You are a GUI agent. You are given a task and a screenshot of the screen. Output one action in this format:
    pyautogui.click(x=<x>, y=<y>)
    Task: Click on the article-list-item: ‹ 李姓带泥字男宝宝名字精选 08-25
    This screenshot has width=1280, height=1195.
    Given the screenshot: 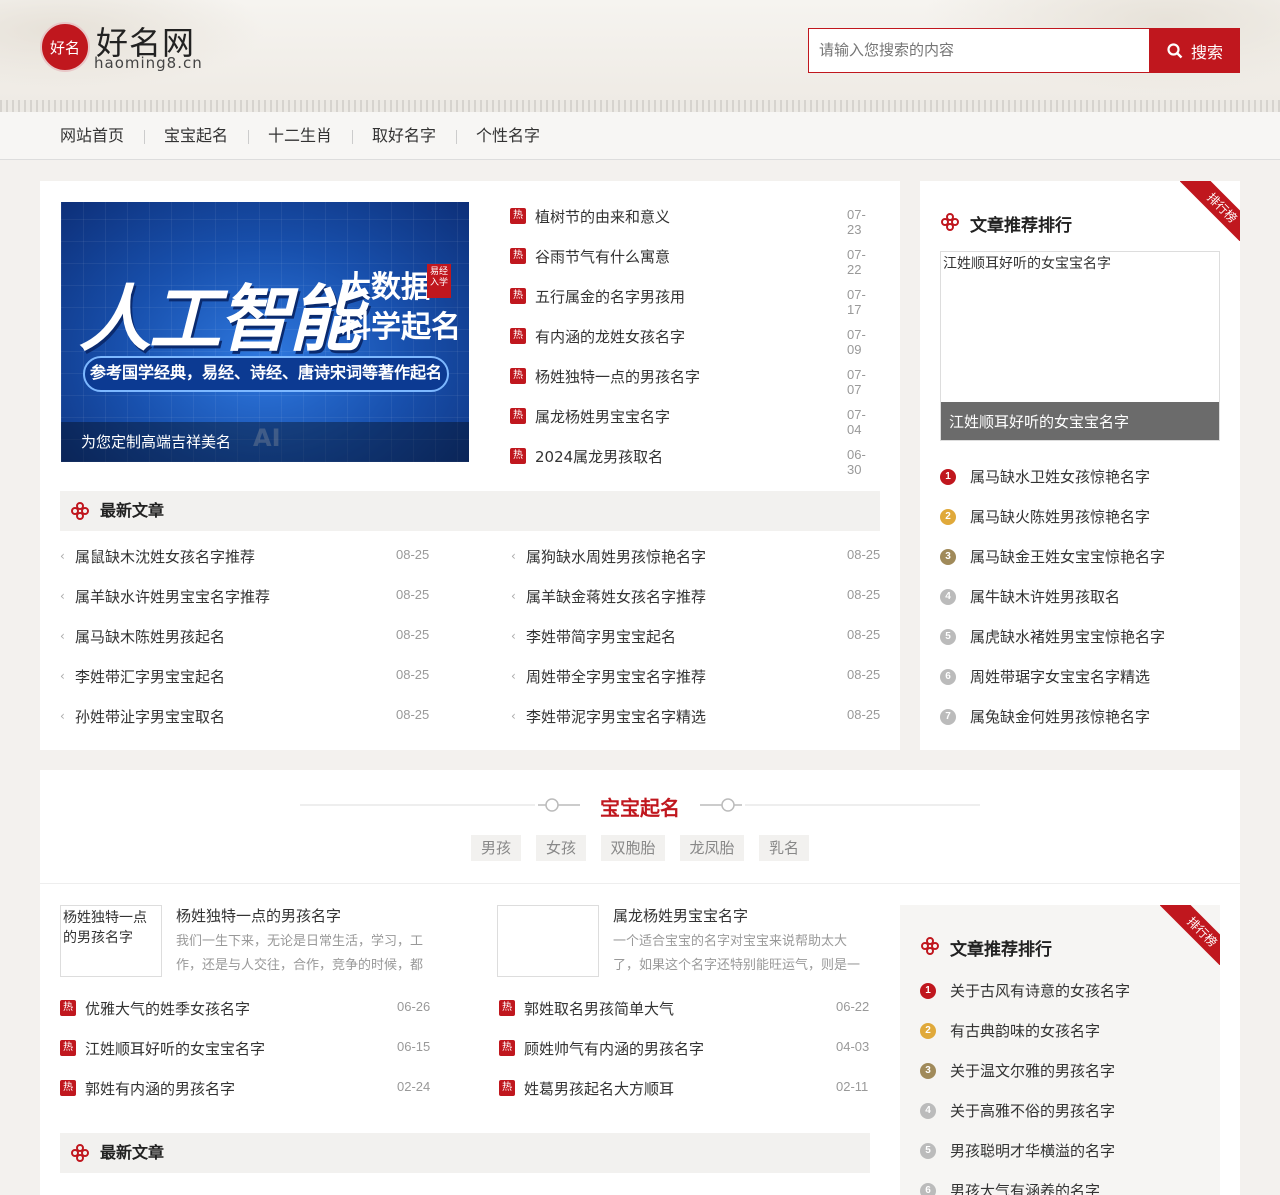 What is the action you would take?
    pyautogui.click(x=696, y=716)
    